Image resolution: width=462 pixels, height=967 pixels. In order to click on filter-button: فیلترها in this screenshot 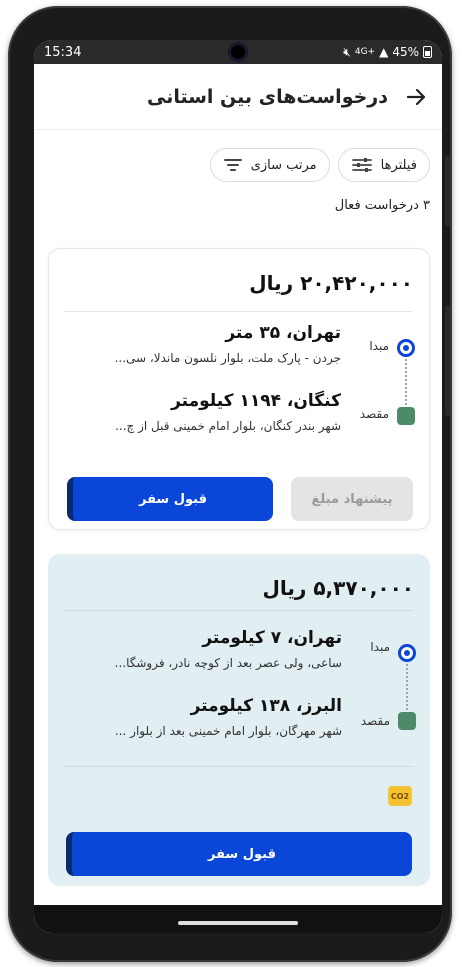, I will do `click(383, 165)`.